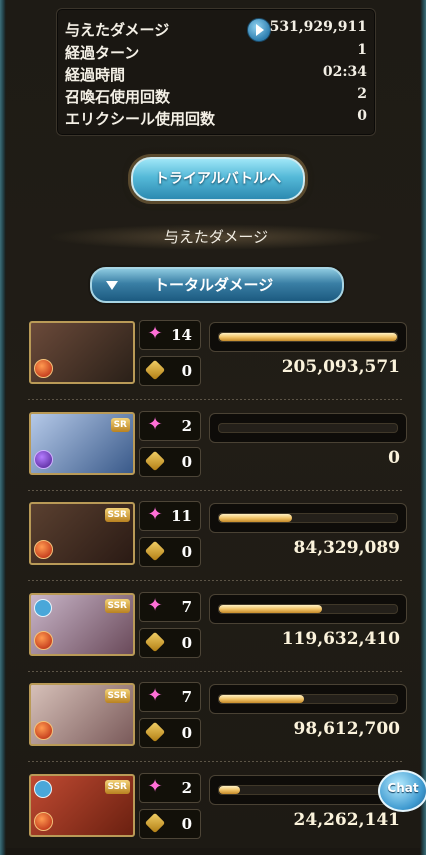 The height and width of the screenshot is (855, 426). I want to click on stat-row-summons: 召喚石使用回数 2, so click(216, 96).